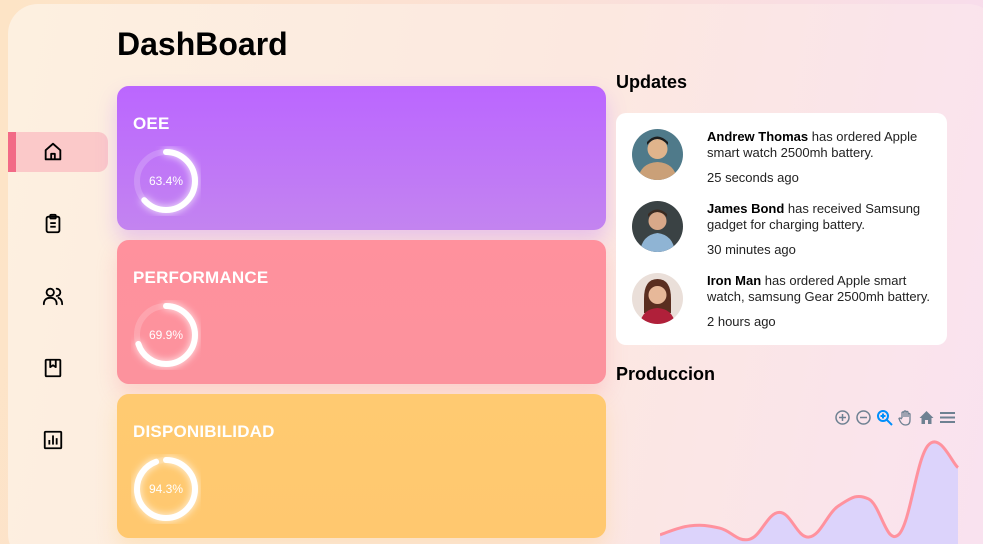  Describe the element at coordinates (895, 417) in the screenshot. I see `chart-toolbar` at that location.